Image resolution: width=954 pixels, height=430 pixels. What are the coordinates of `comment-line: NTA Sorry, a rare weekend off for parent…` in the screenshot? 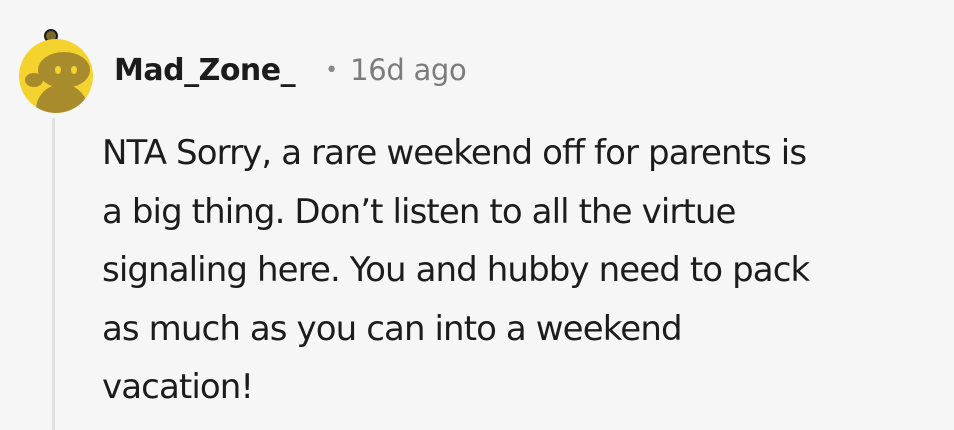 It's located at (454, 153).